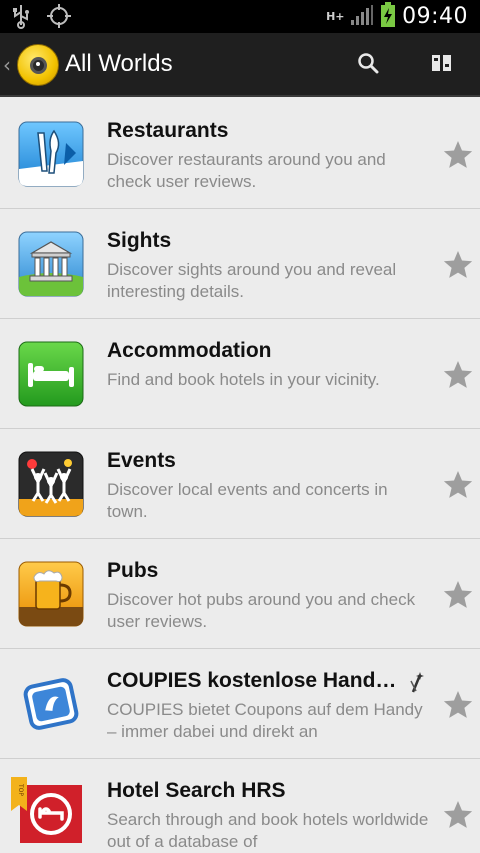 This screenshot has height=853, width=480. Describe the element at coordinates (240, 65) in the screenshot. I see `action-bar: ‹ All Worlds` at that location.